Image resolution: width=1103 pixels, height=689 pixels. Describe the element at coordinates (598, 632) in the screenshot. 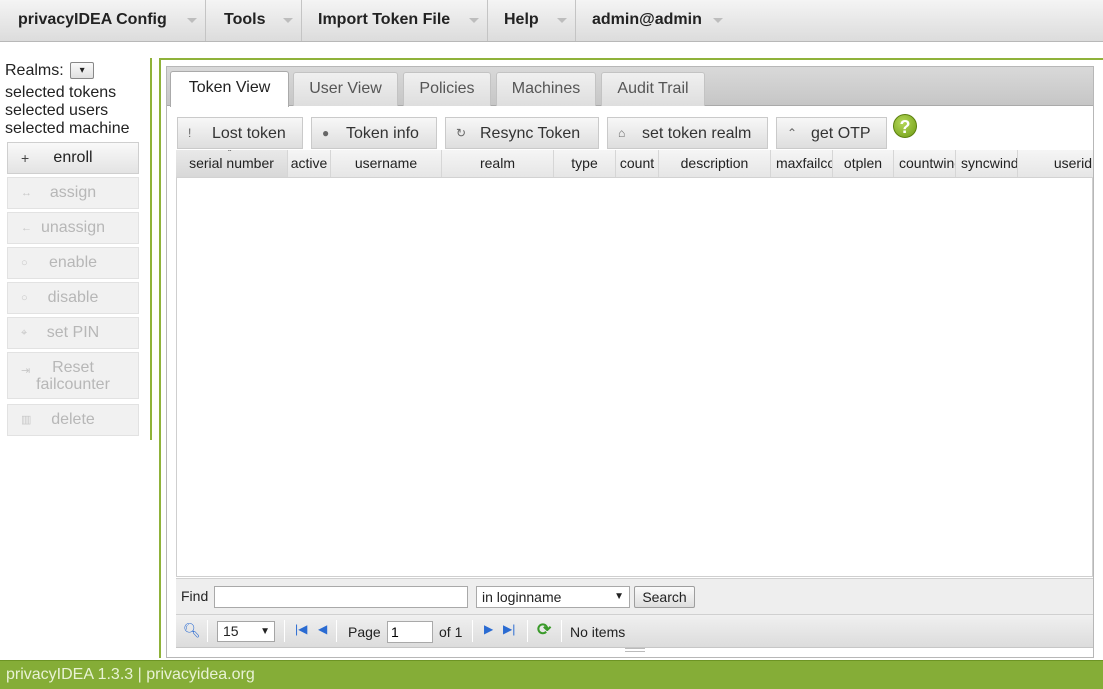

I see `pager-status: No items` at that location.